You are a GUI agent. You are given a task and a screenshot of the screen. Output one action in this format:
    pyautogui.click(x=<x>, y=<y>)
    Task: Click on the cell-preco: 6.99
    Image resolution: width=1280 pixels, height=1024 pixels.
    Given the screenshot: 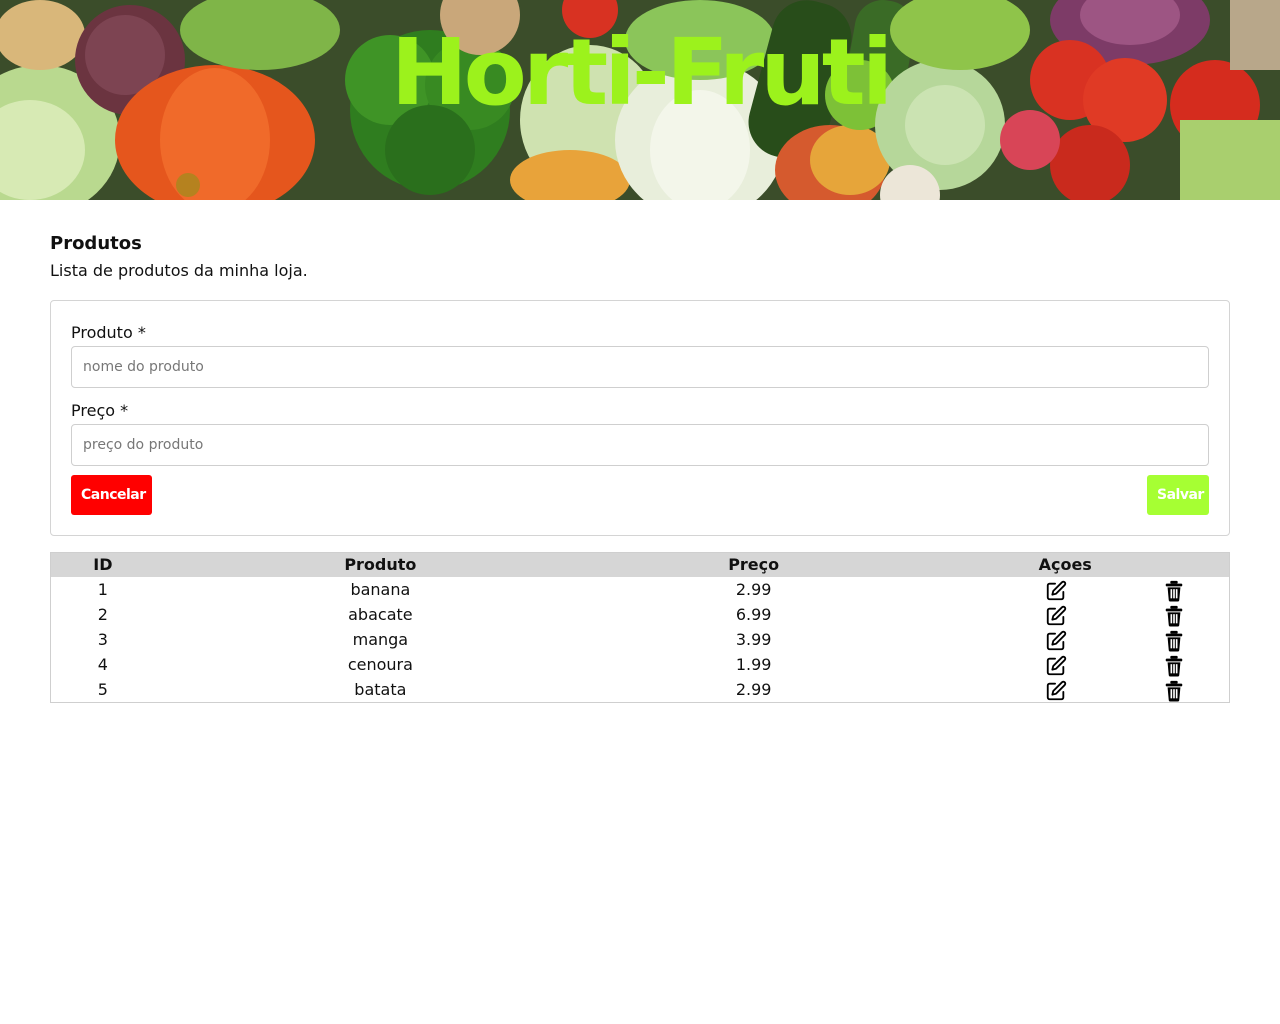 What is the action you would take?
    pyautogui.click(x=753, y=614)
    